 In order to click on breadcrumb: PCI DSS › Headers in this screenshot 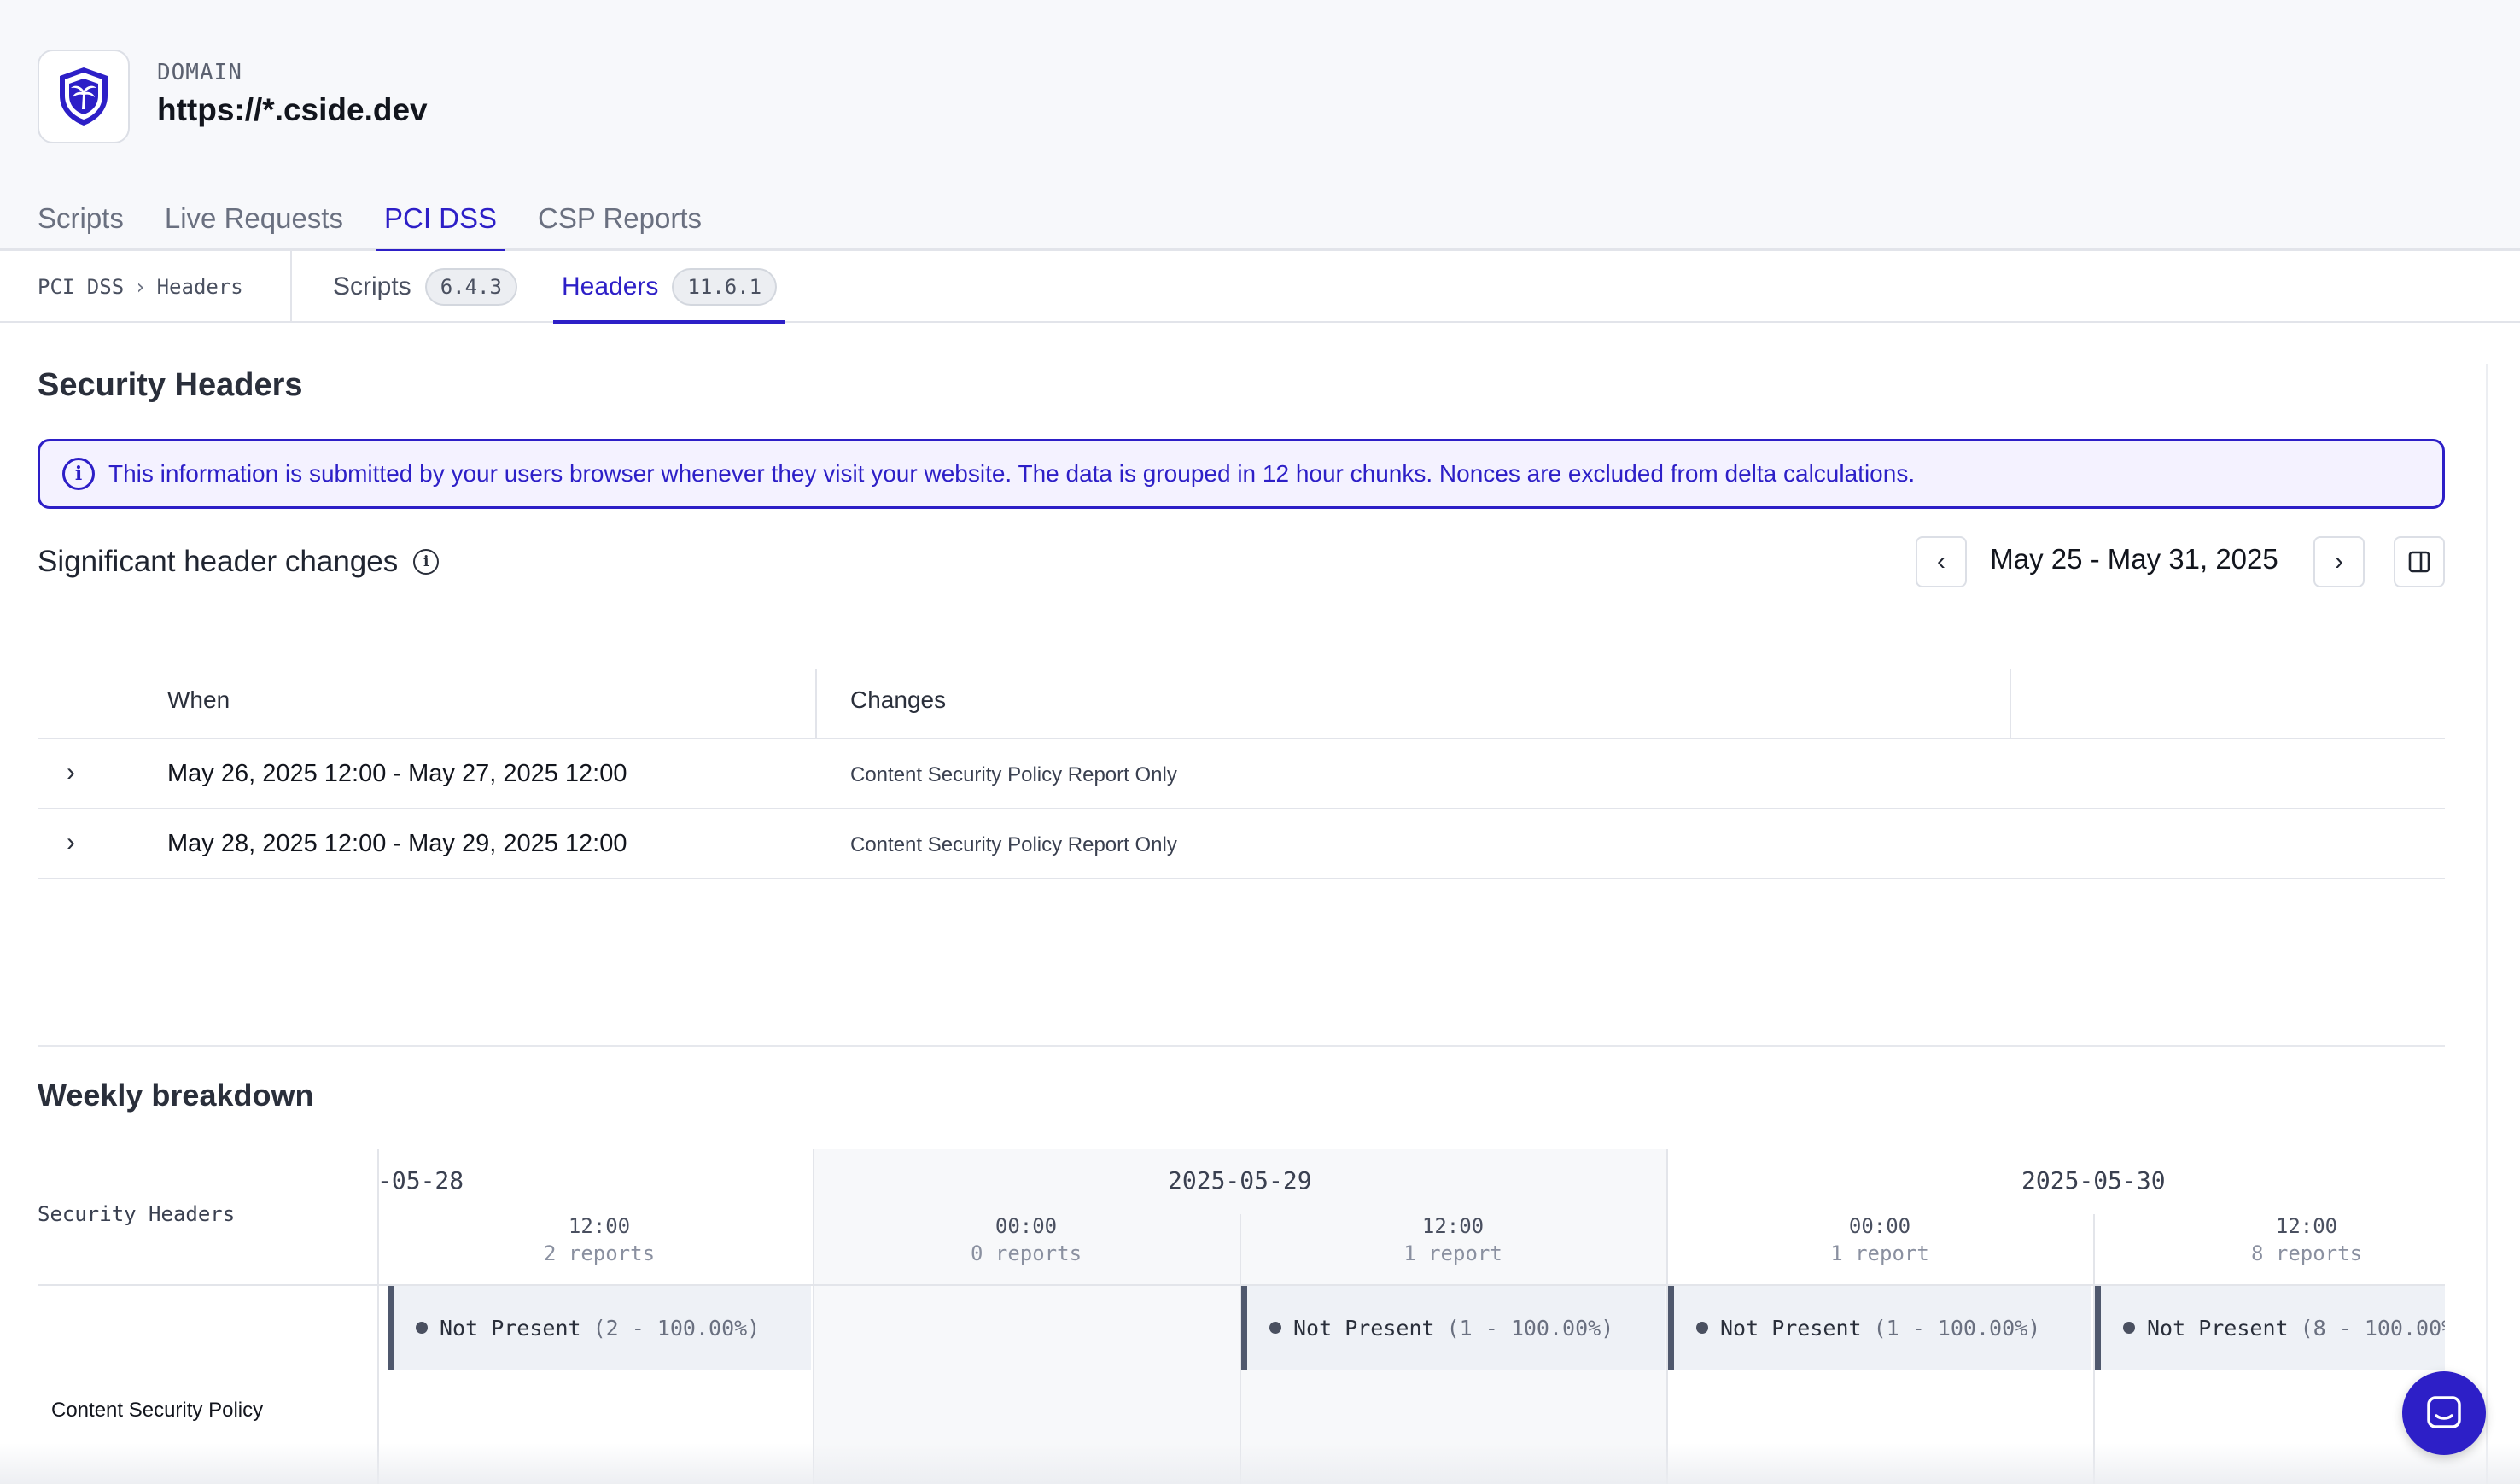, I will do `click(165, 287)`.